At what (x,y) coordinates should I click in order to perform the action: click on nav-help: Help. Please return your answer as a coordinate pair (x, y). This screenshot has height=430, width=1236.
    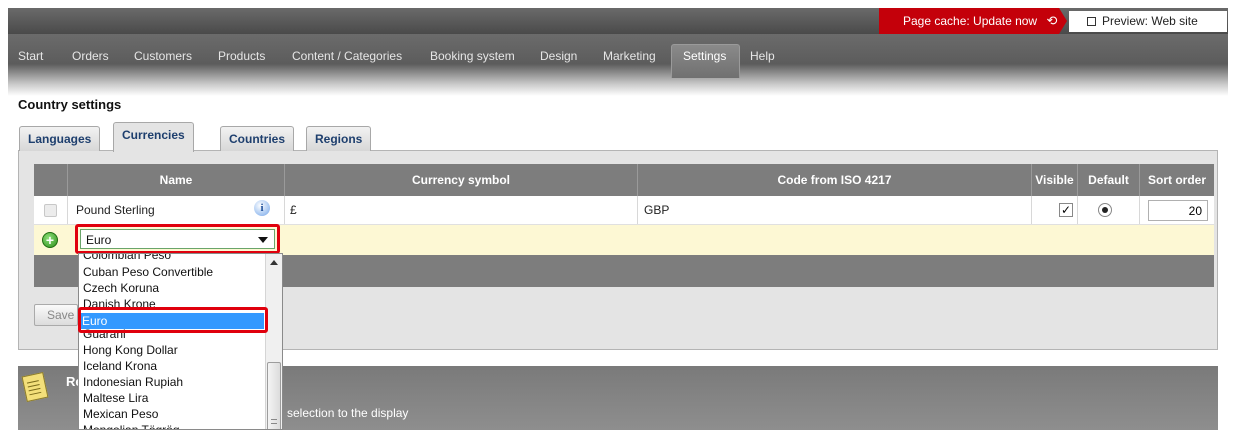
    Looking at the image, I should click on (762, 56).